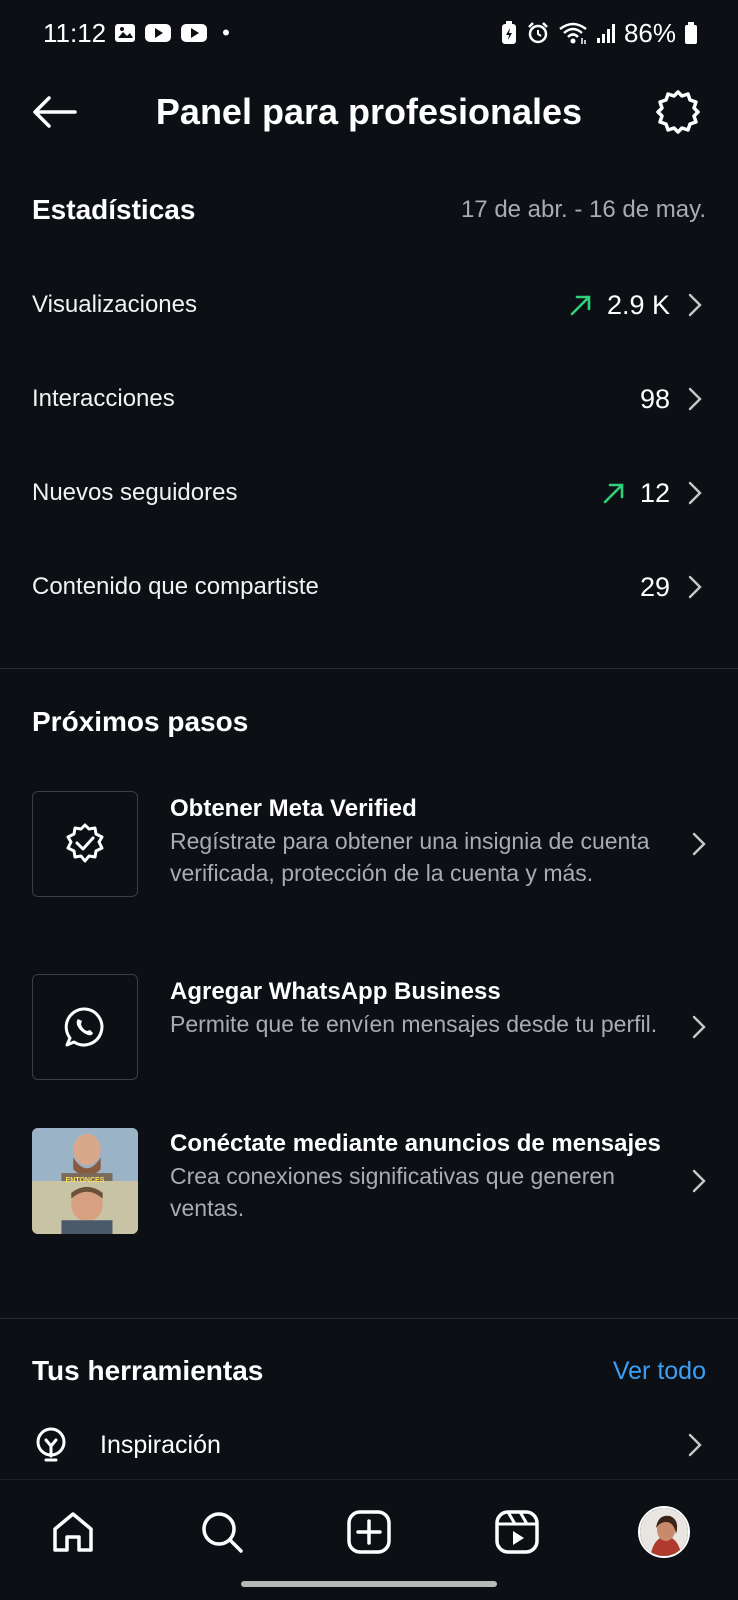 The height and width of the screenshot is (1600, 738). What do you see at coordinates (415, 1143) in the screenshot?
I see `step-title: Conéctate mediante anuncios de mensajes` at bounding box center [415, 1143].